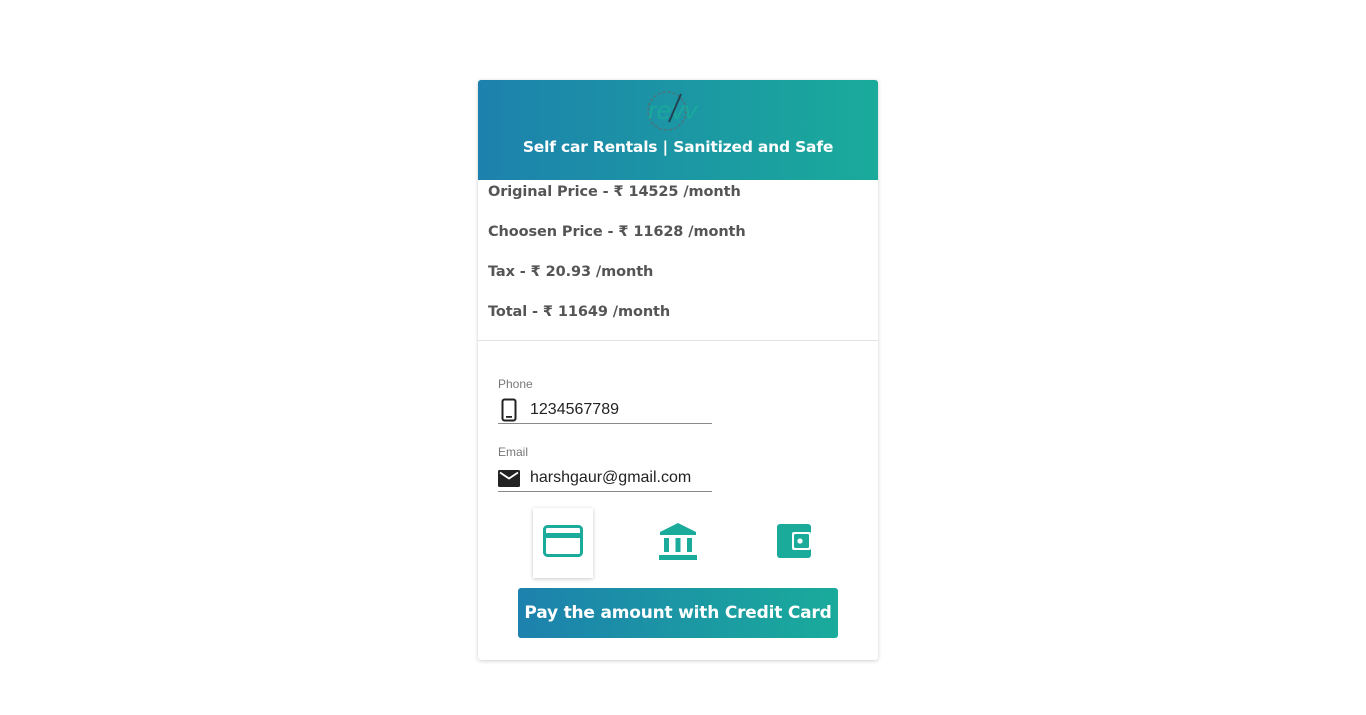 The height and width of the screenshot is (715, 1366). Describe the element at coordinates (614, 192) in the screenshot. I see `original-price: Original Price - ₹ 14525 /month` at that location.